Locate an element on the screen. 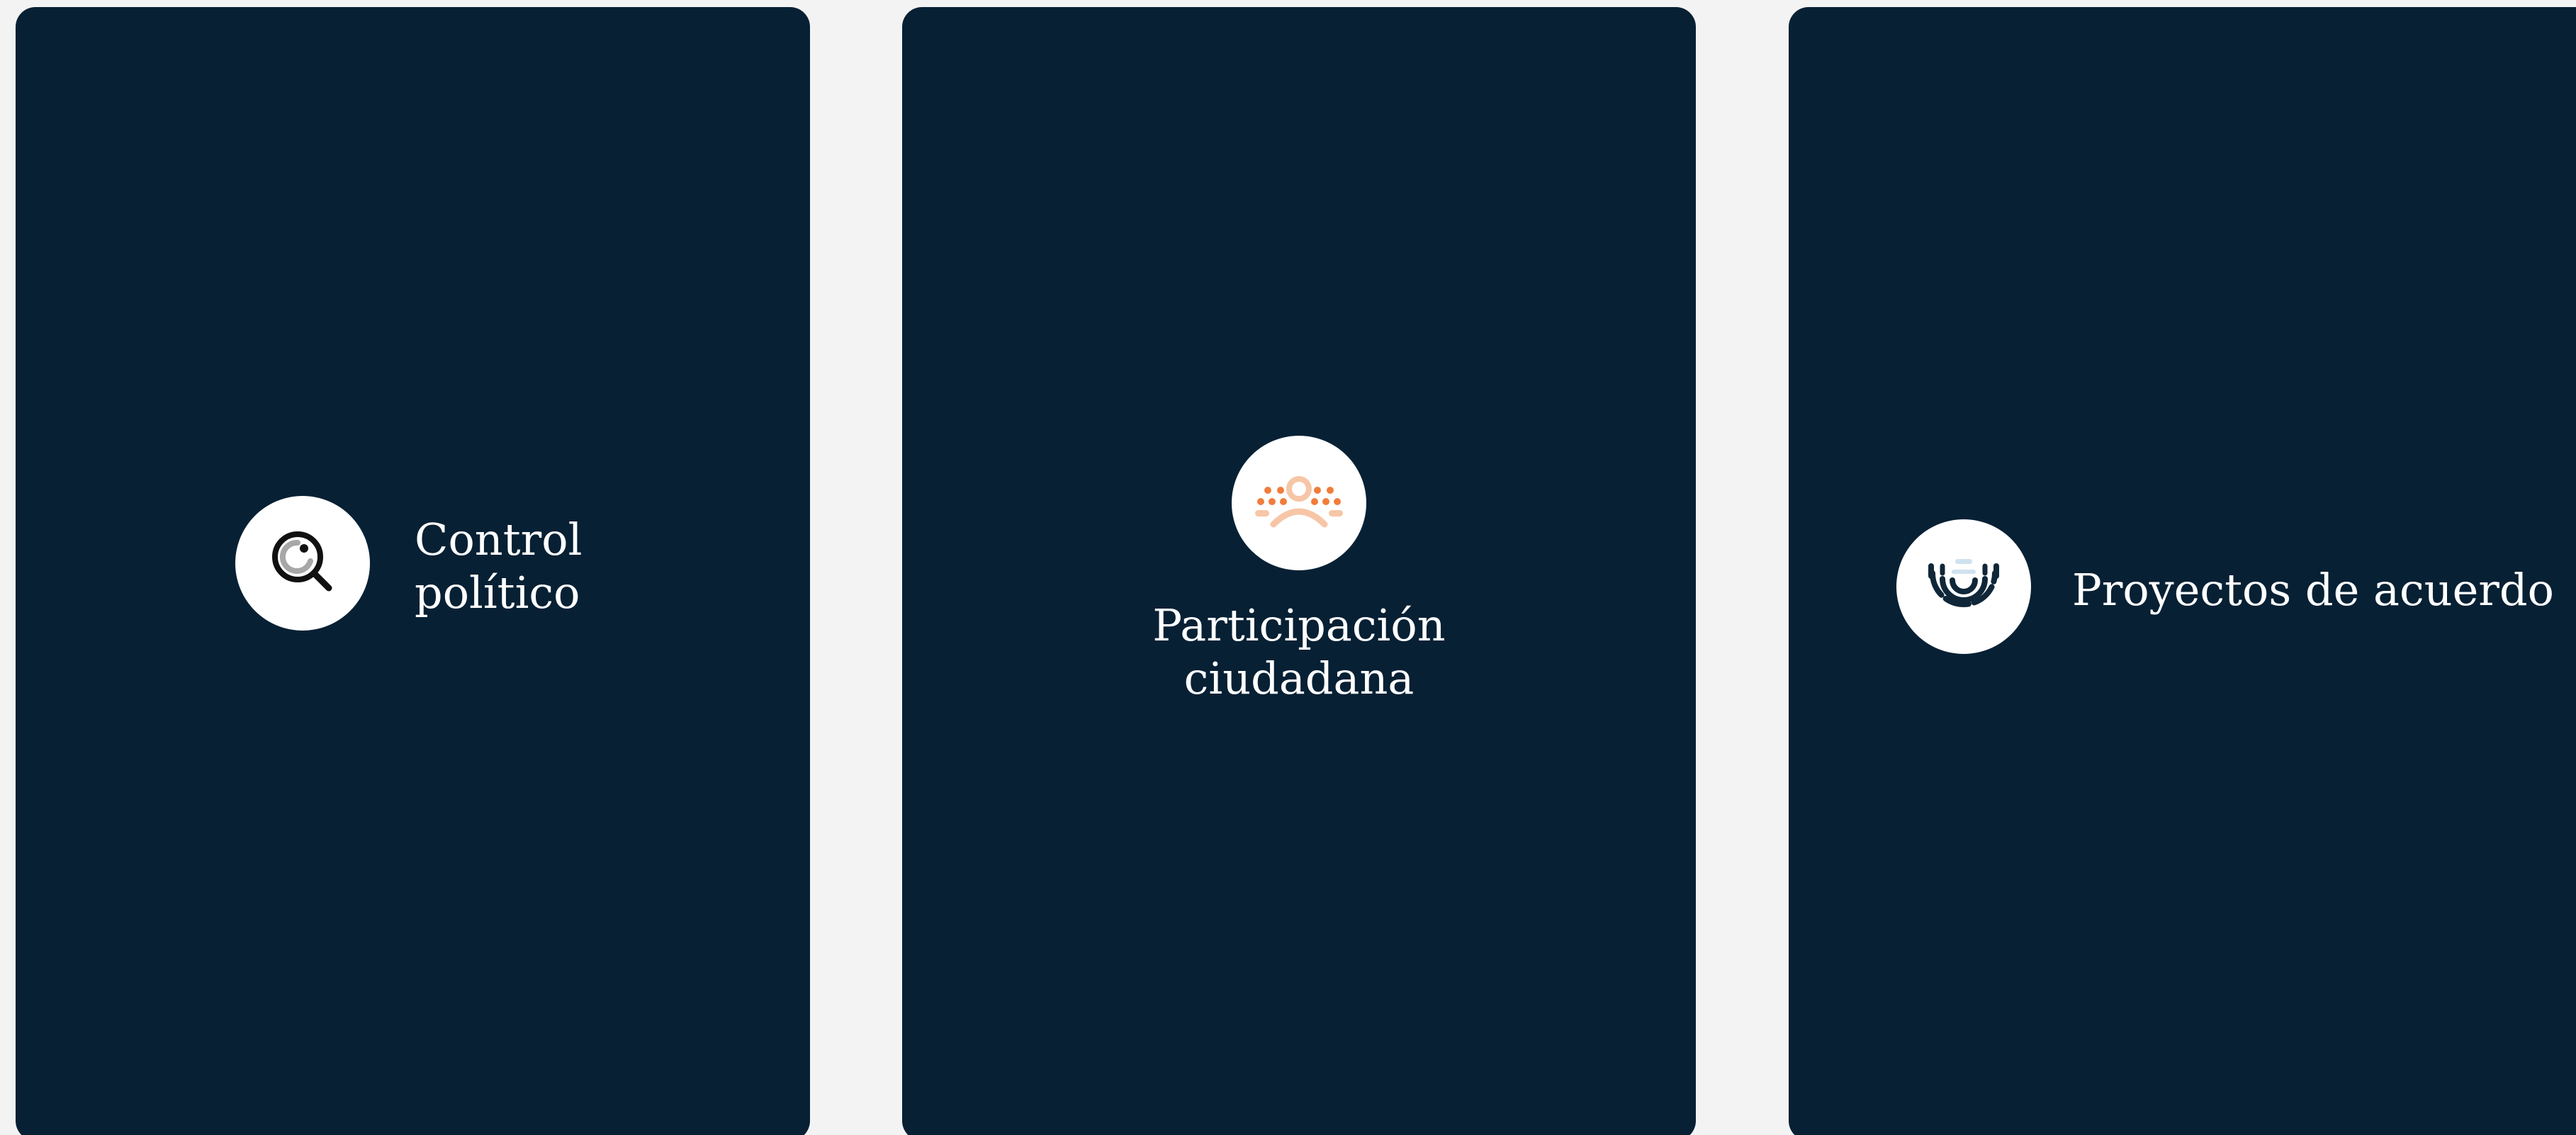 This screenshot has width=2576, height=1135. assembly-icon is located at coordinates (1963, 583).